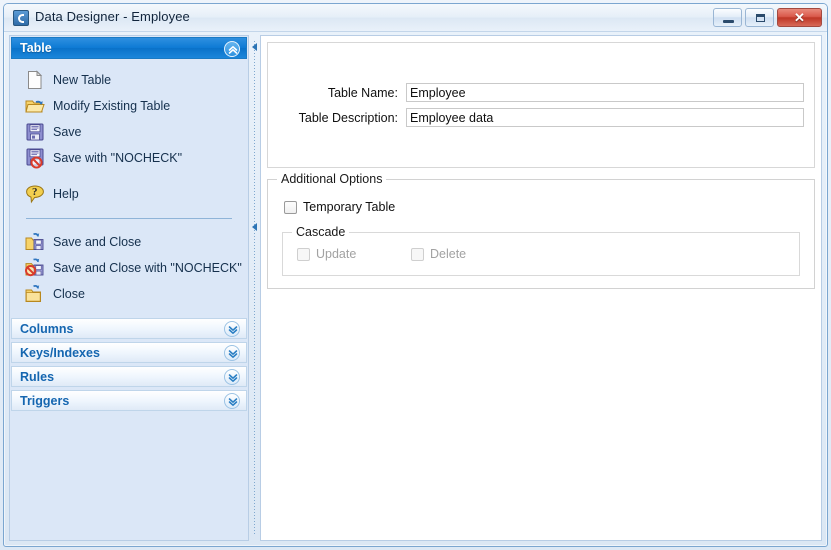  I want to click on app-icon, so click(21, 18).